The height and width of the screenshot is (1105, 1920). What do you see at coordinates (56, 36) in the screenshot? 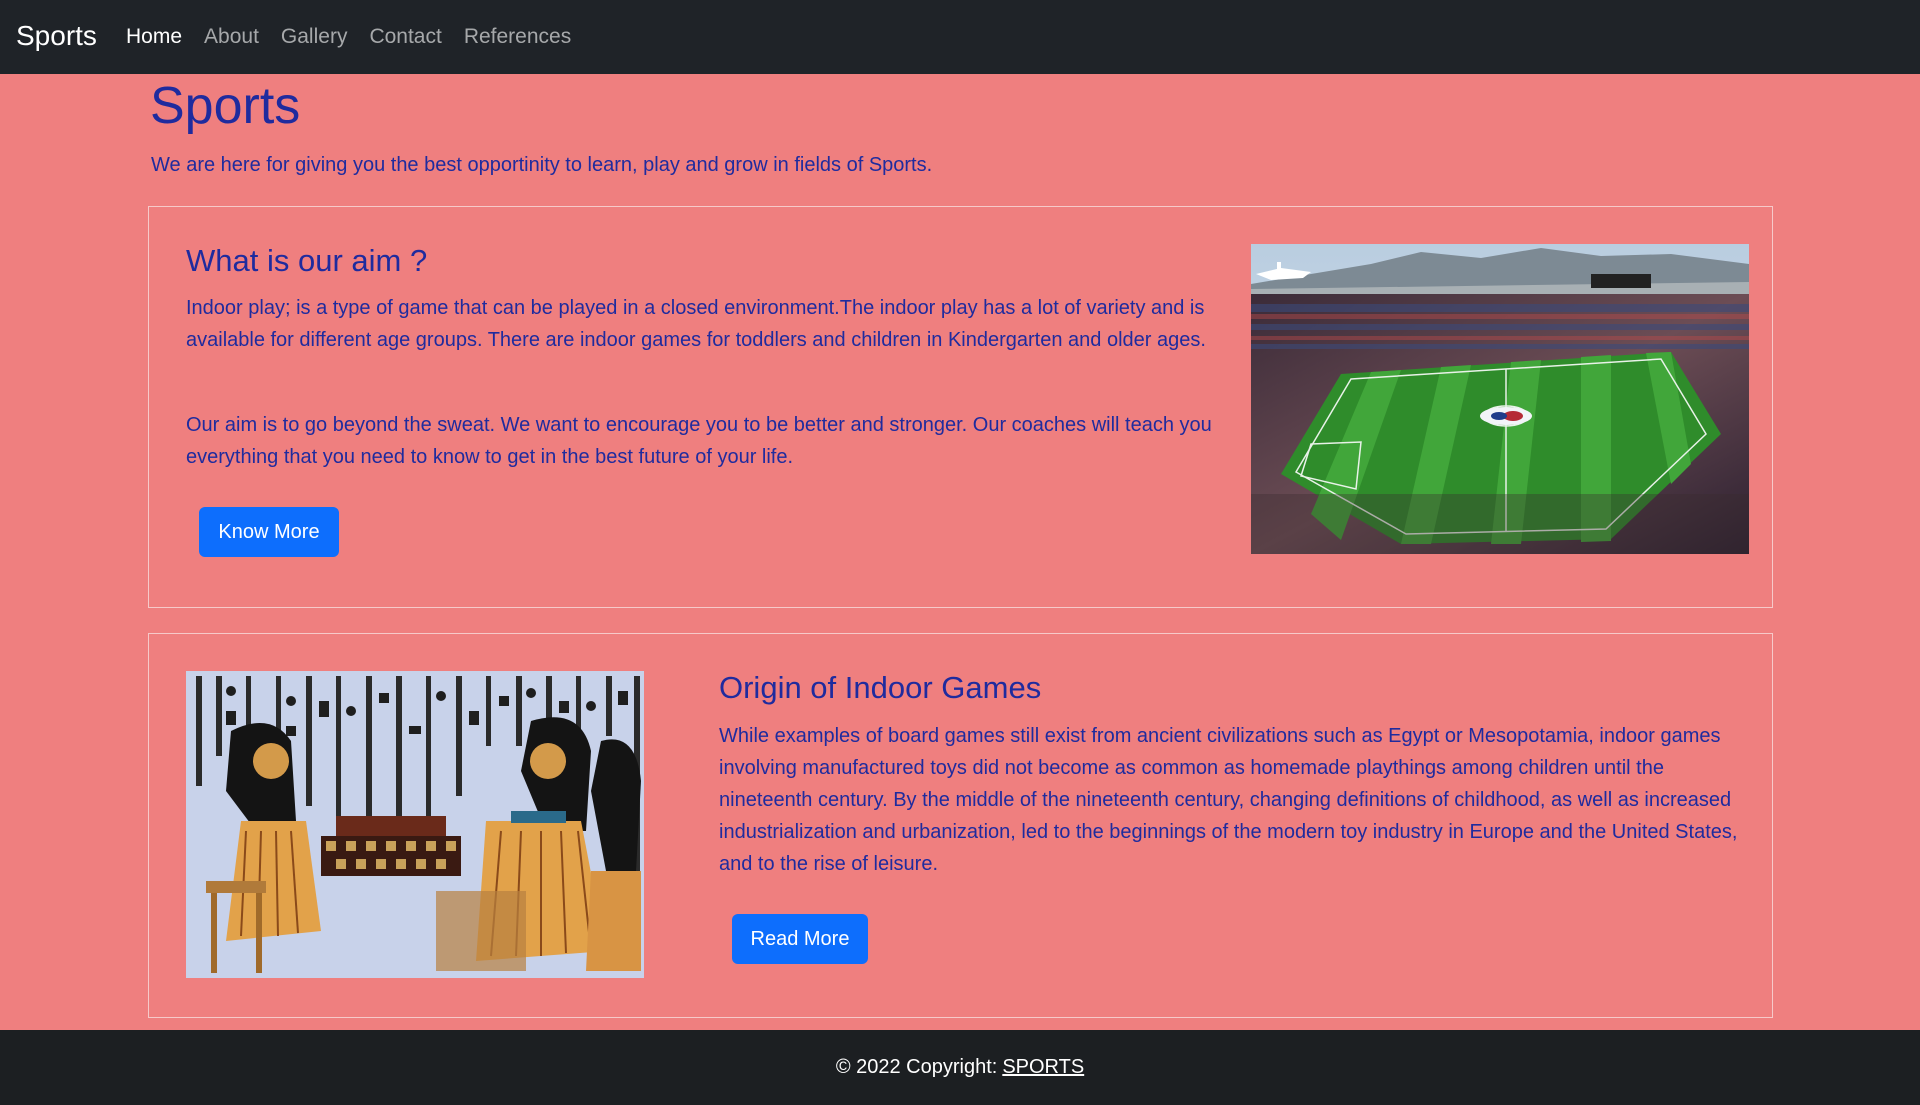
I see `brand-link: Sports` at bounding box center [56, 36].